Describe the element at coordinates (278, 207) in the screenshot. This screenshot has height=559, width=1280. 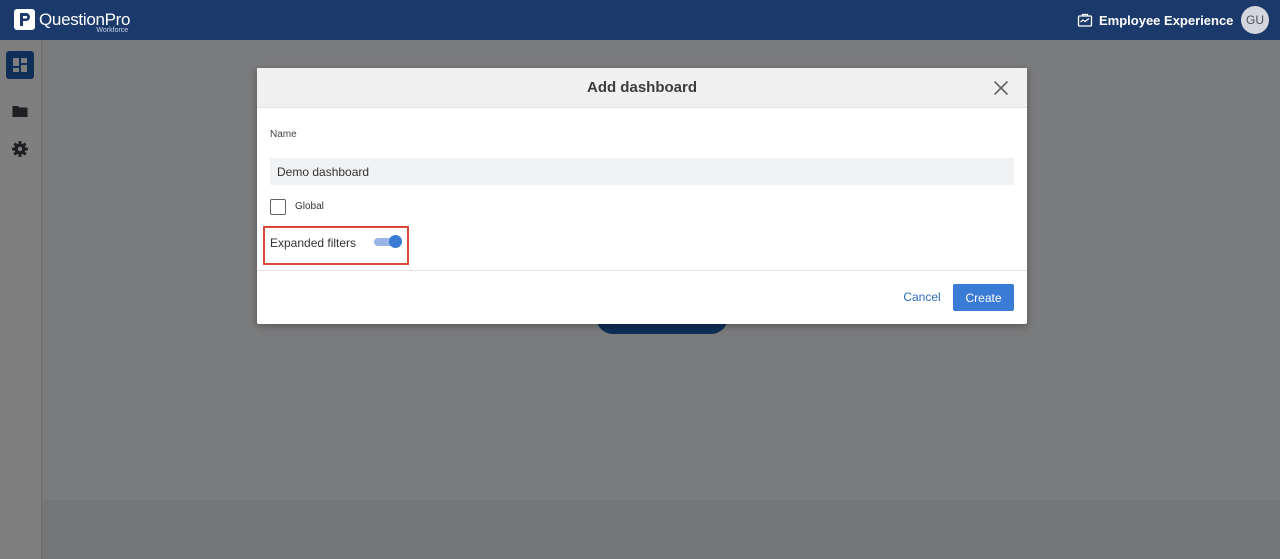
I see `global-checkbox` at that location.